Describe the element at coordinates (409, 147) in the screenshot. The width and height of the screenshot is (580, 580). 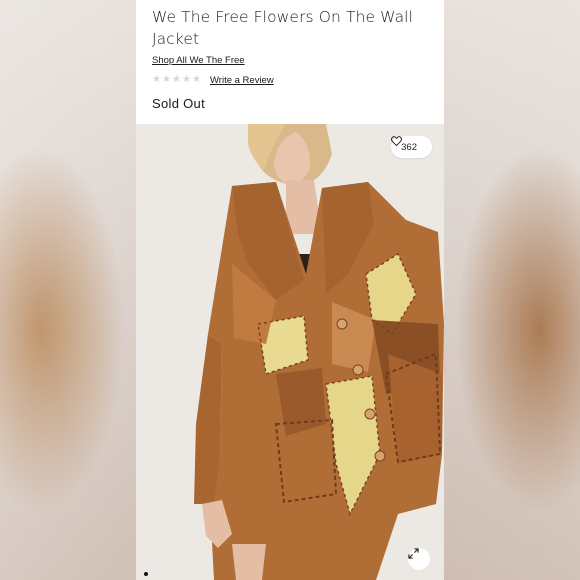
I see `like-count: 362` at that location.